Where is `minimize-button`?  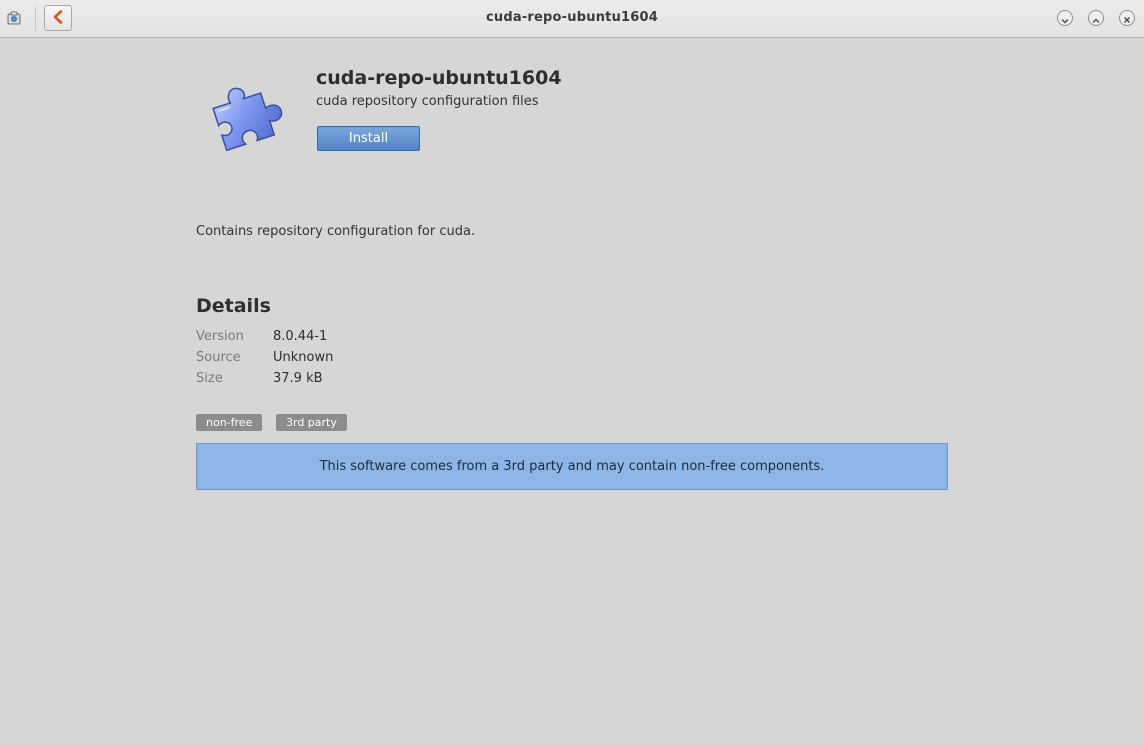
minimize-button is located at coordinates (1065, 18).